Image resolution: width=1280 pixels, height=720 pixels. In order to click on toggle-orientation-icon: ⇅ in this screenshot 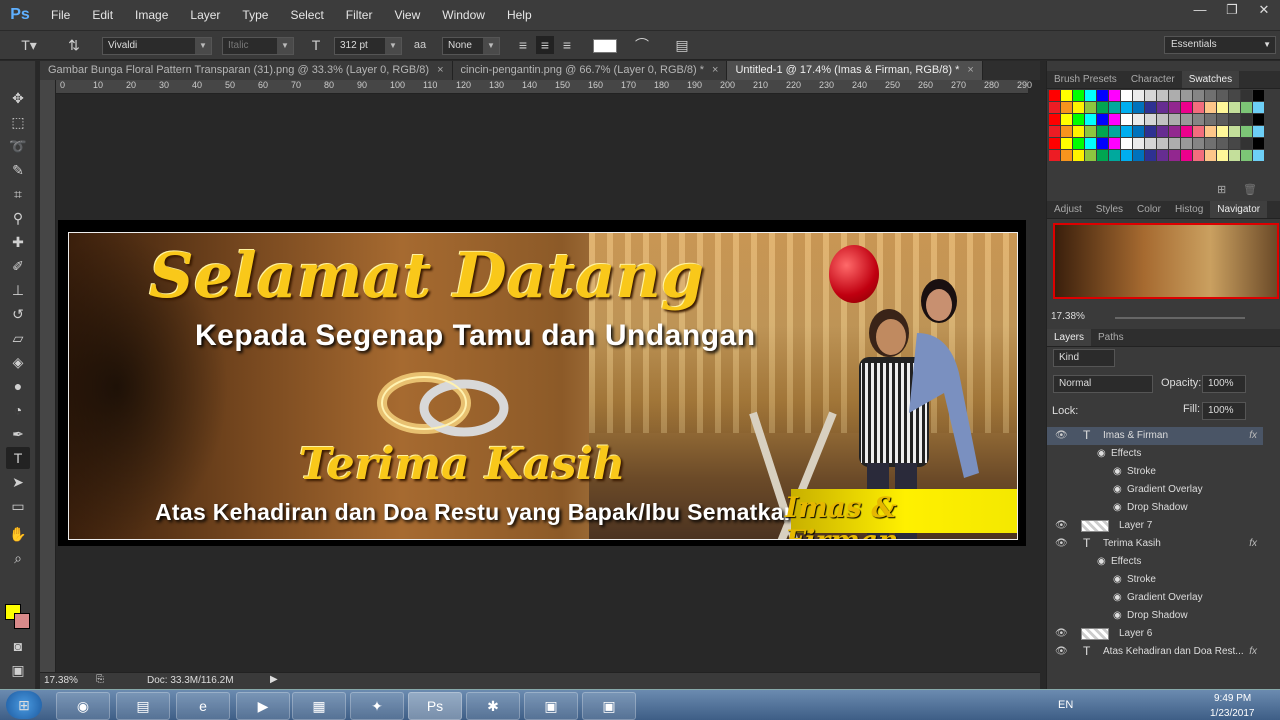, I will do `click(74, 45)`.